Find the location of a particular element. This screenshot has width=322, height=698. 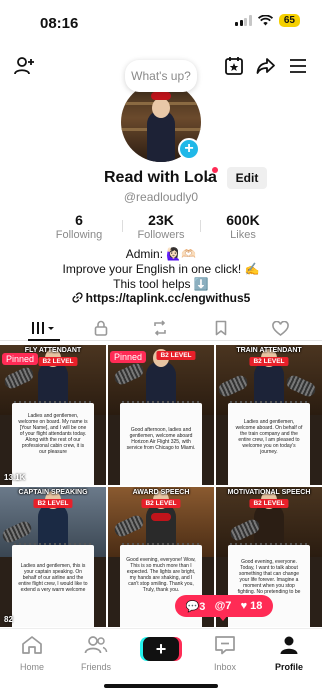

activity-notification: 💬3 @7 ♥ 18 is located at coordinates (224, 606).